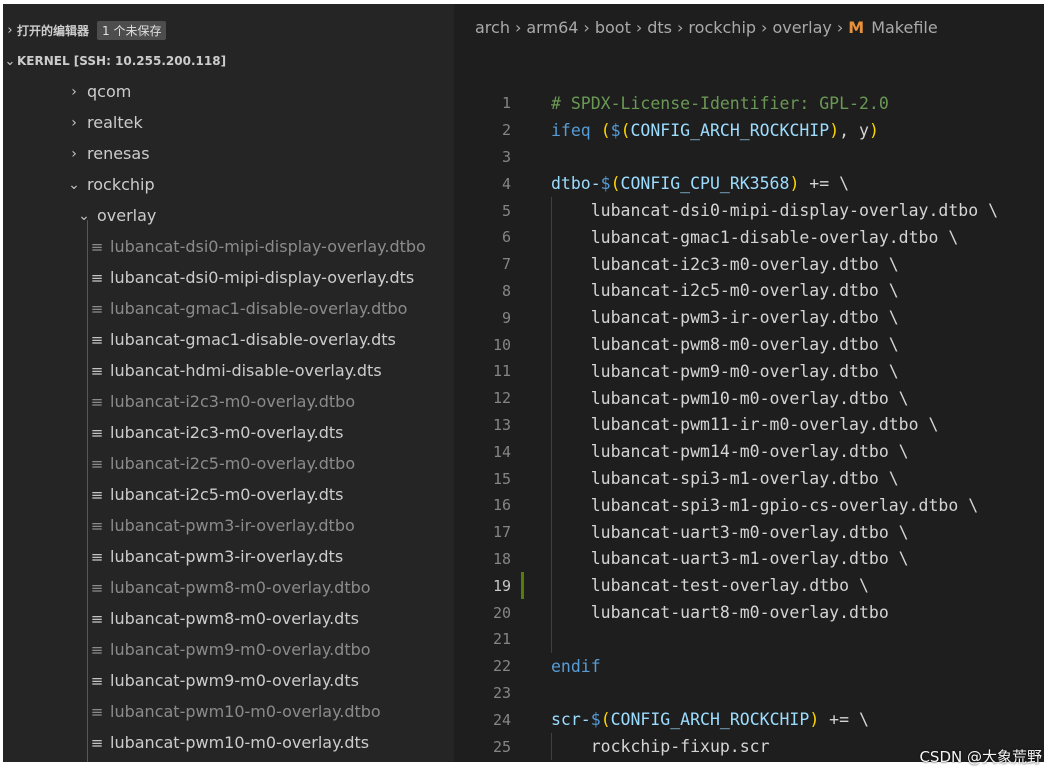  Describe the element at coordinates (228, 30) in the screenshot. I see `open-editors-header: › 打开的编辑器 1 个未保存` at that location.